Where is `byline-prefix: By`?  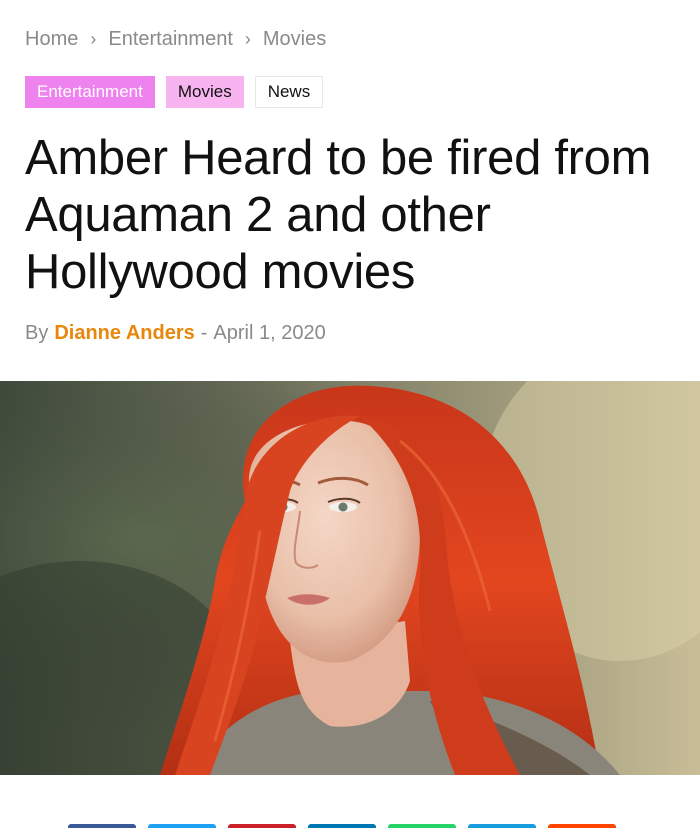 byline-prefix: By is located at coordinates (37, 333).